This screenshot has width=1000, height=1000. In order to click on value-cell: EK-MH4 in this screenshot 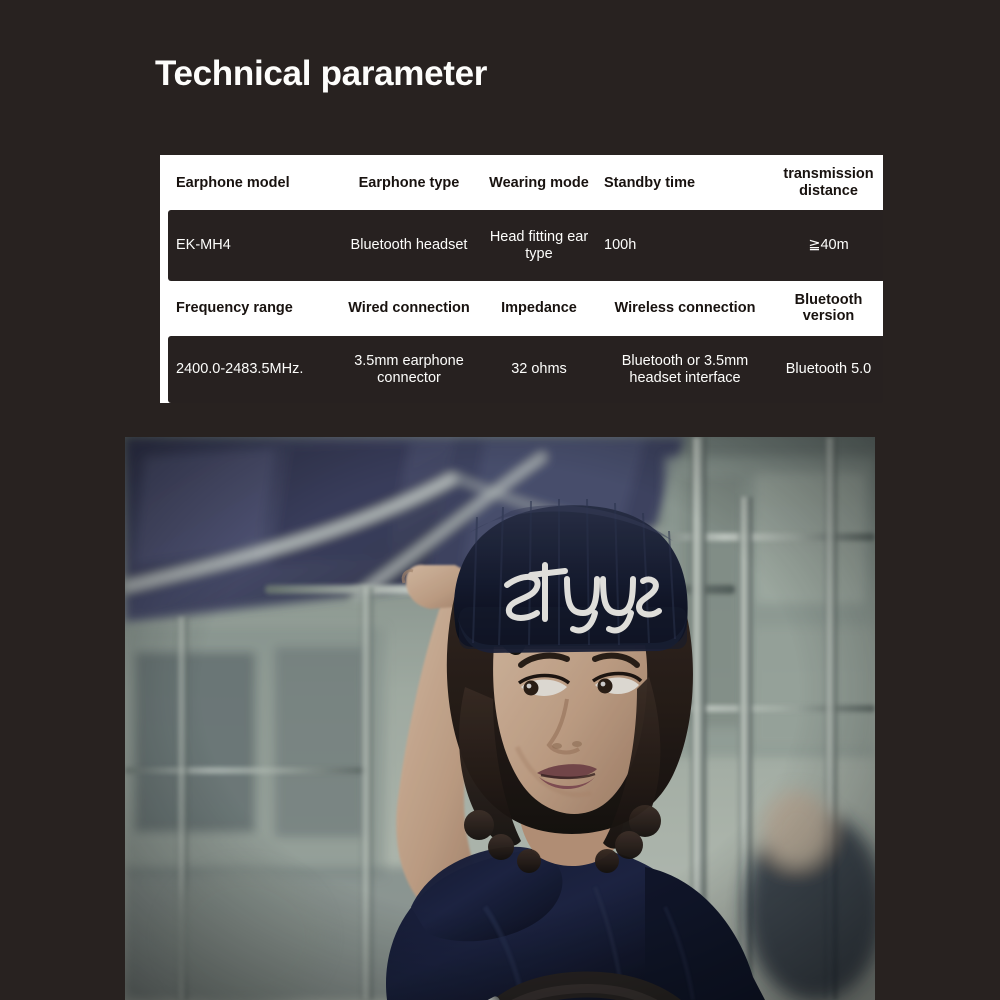, I will do `click(252, 245)`.